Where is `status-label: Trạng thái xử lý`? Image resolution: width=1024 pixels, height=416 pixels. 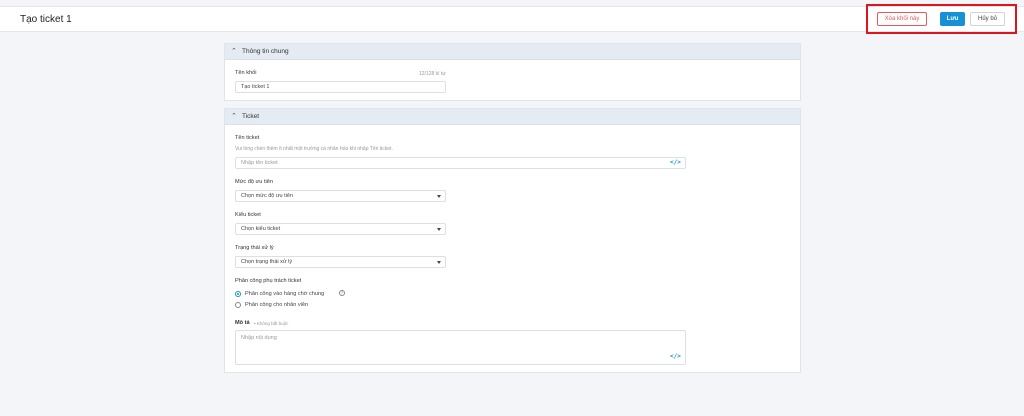
status-label: Trạng thái xử lý is located at coordinates (254, 248).